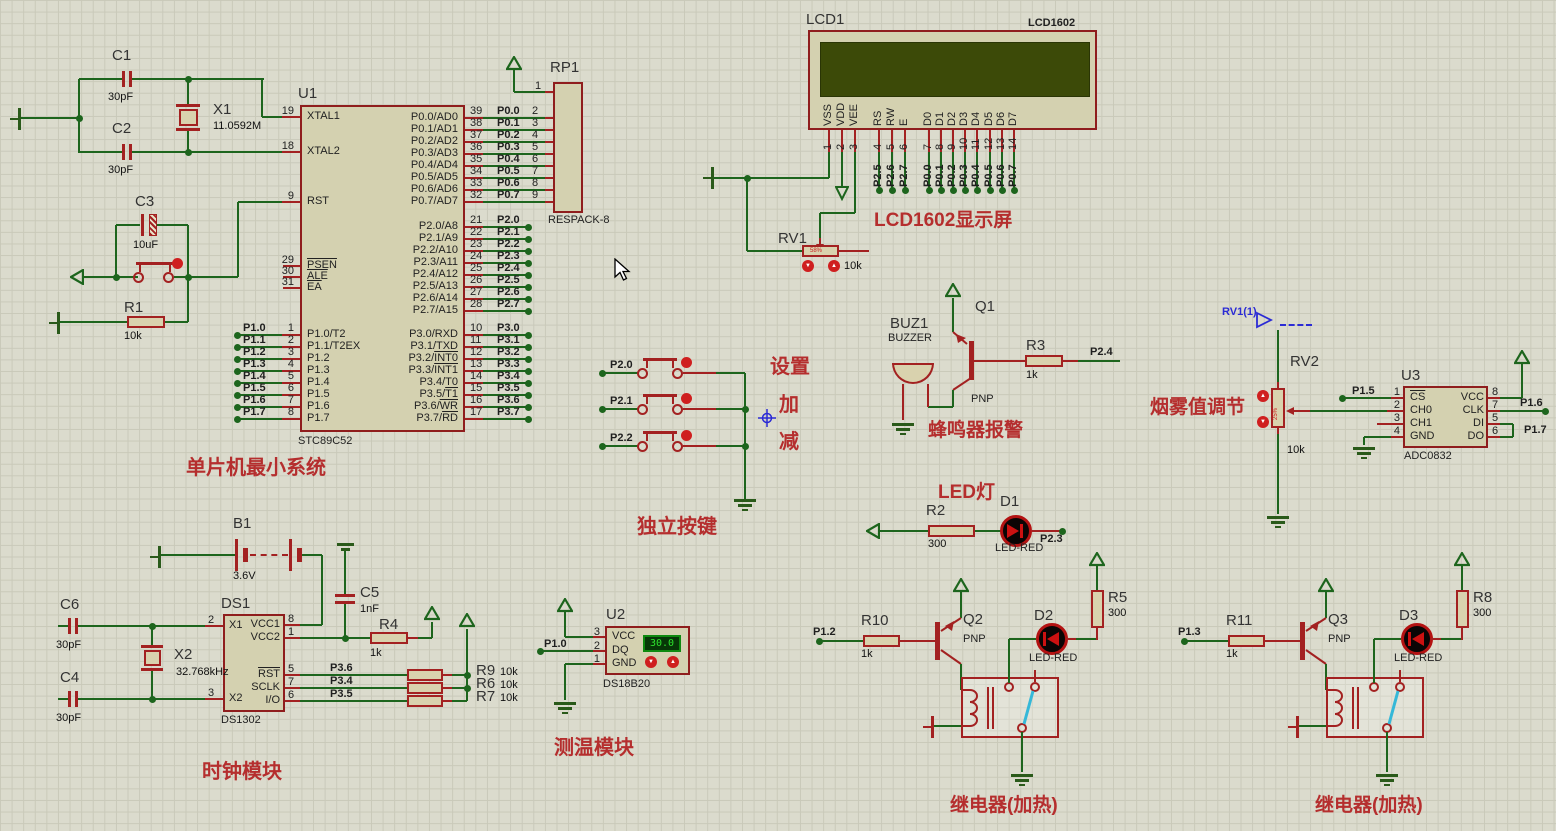  I want to click on net-label: P2.1, so click(621, 401).